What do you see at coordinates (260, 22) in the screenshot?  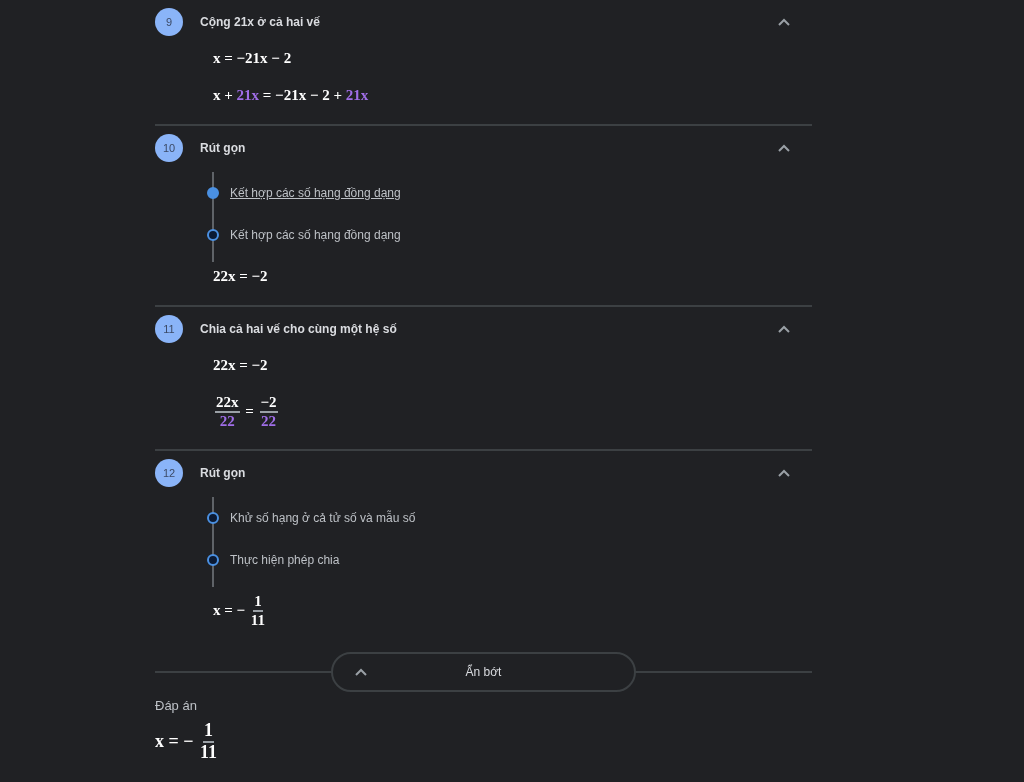 I see `step-title: Cộng 21x ở cả hai vế` at bounding box center [260, 22].